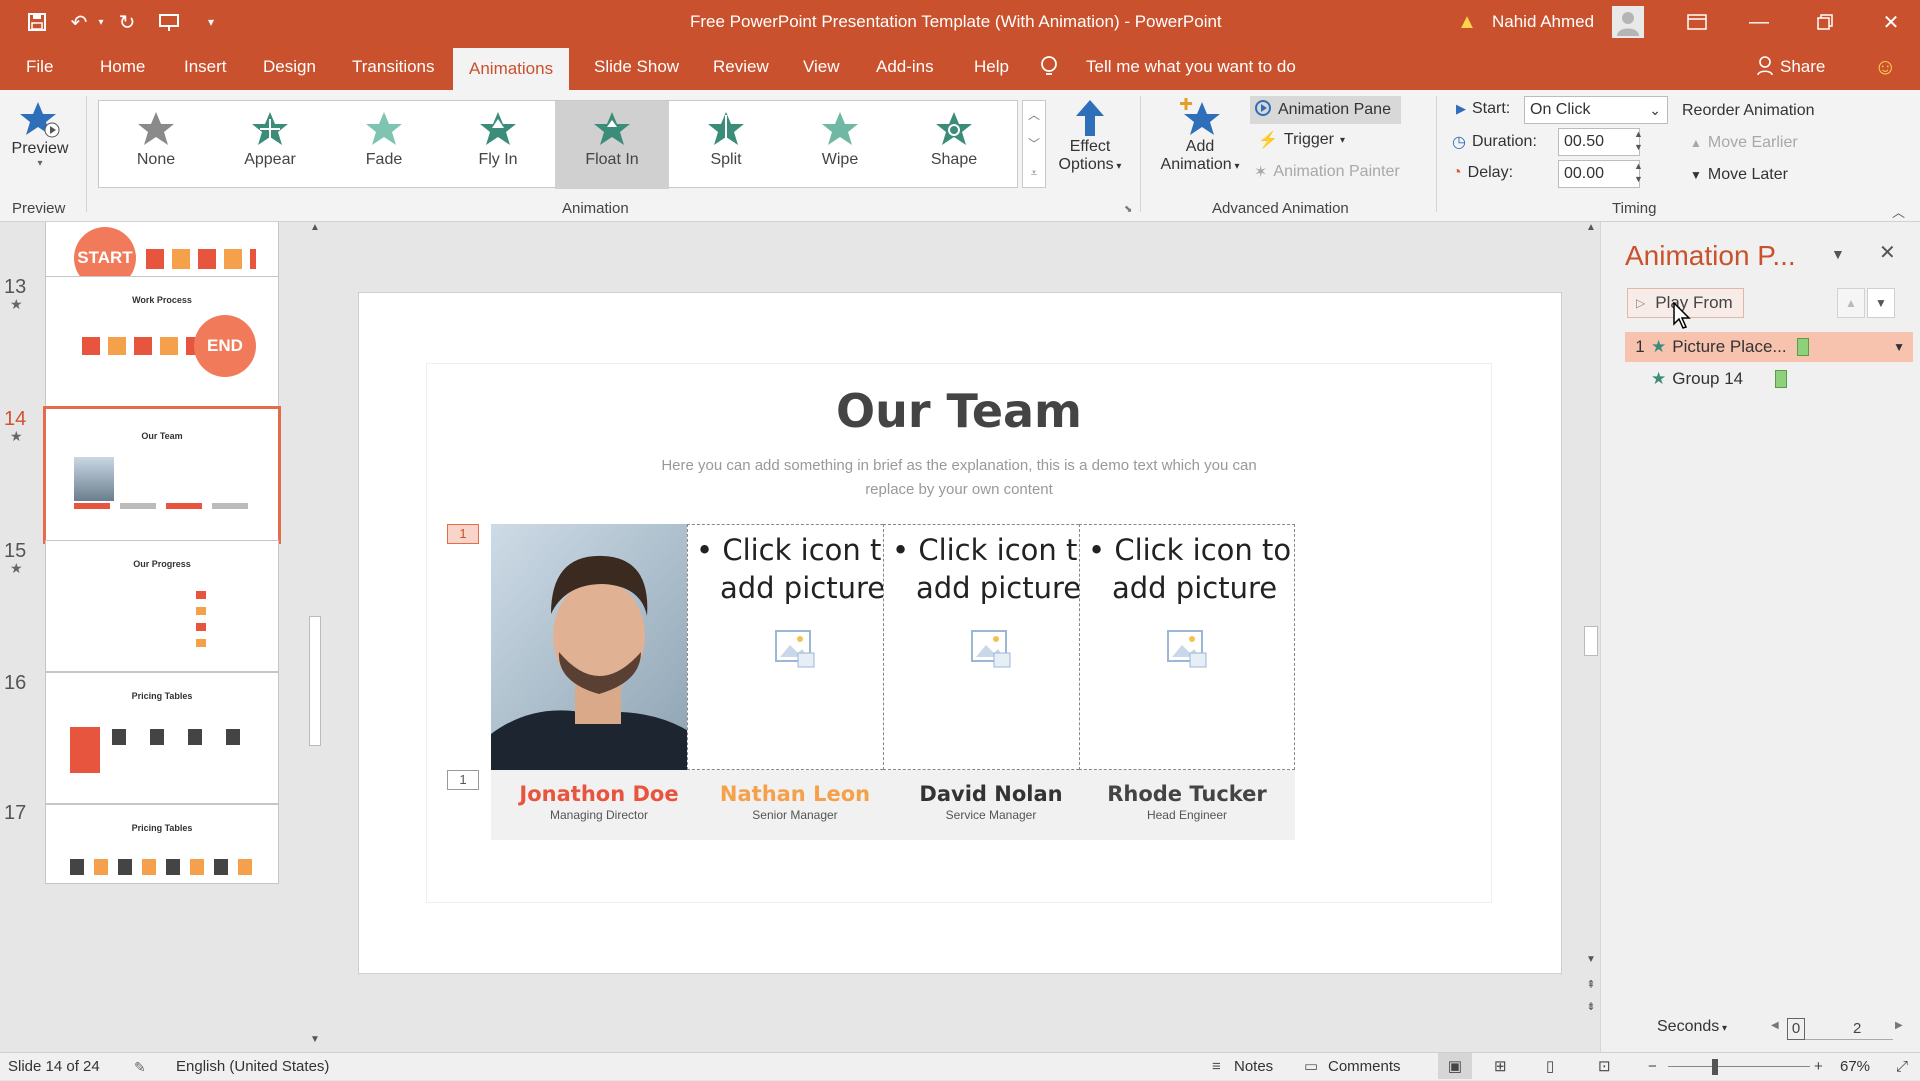 This screenshot has height=1081, width=1920. I want to click on slide-thumbnail: Our Progress, so click(162, 606).